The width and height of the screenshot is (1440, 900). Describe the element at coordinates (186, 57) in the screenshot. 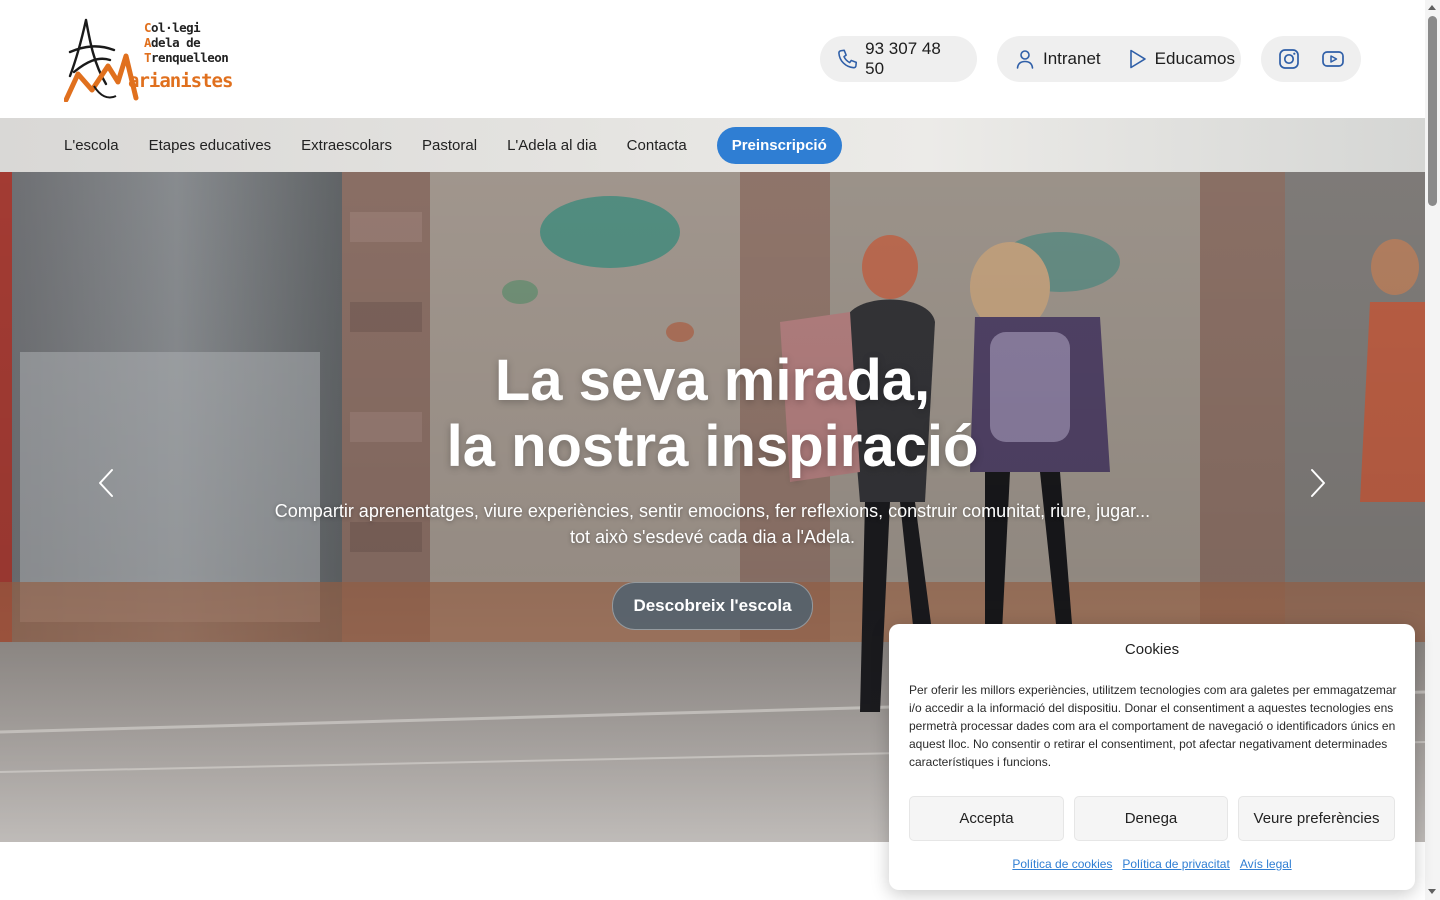

I see `logo-text-line3: Trenquelleon` at that location.